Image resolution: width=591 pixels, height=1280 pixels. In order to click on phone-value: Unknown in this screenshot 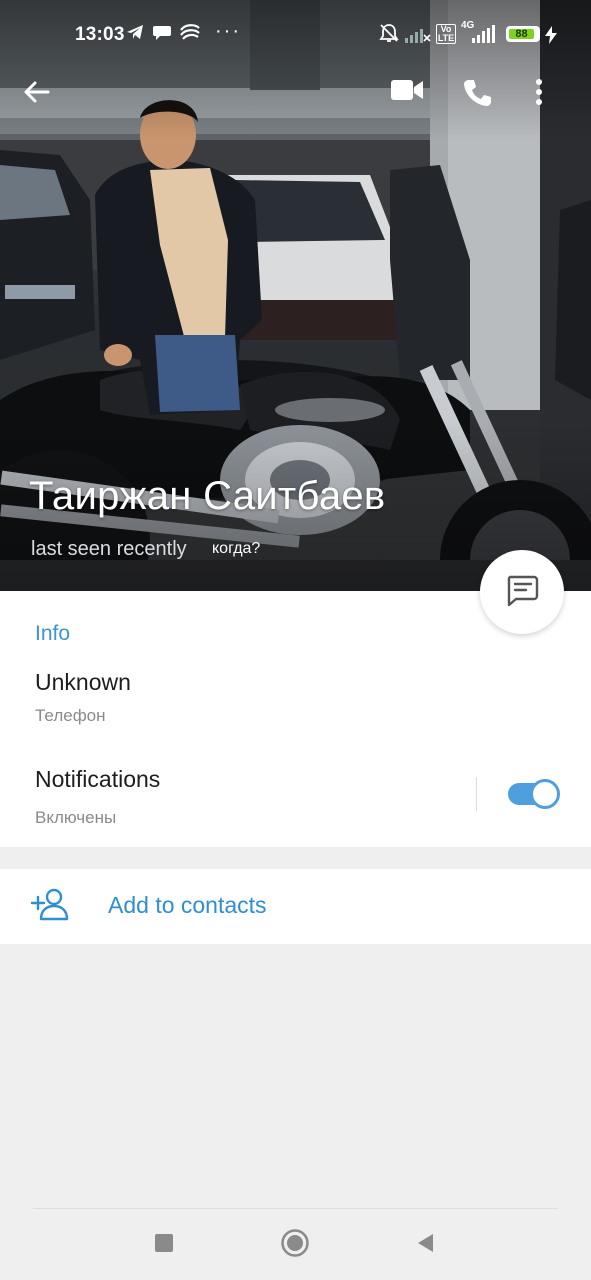, I will do `click(83, 682)`.